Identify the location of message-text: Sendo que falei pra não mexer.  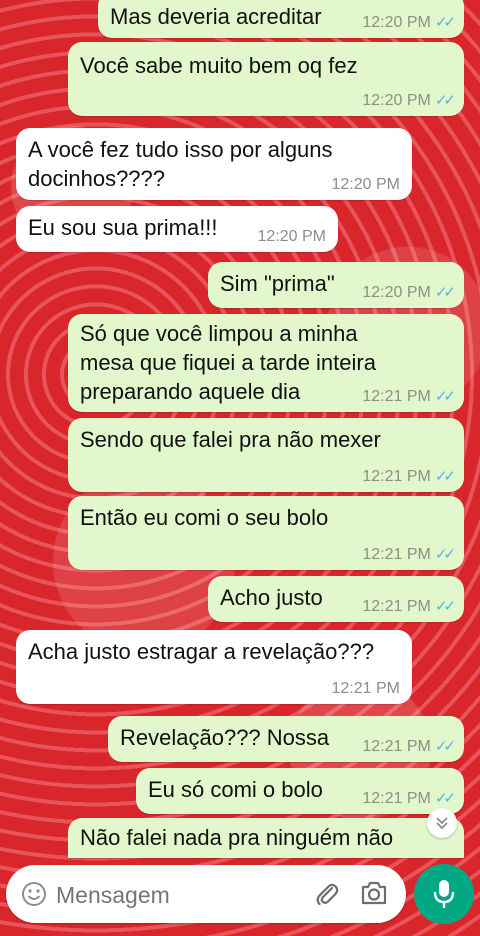
(230, 439).